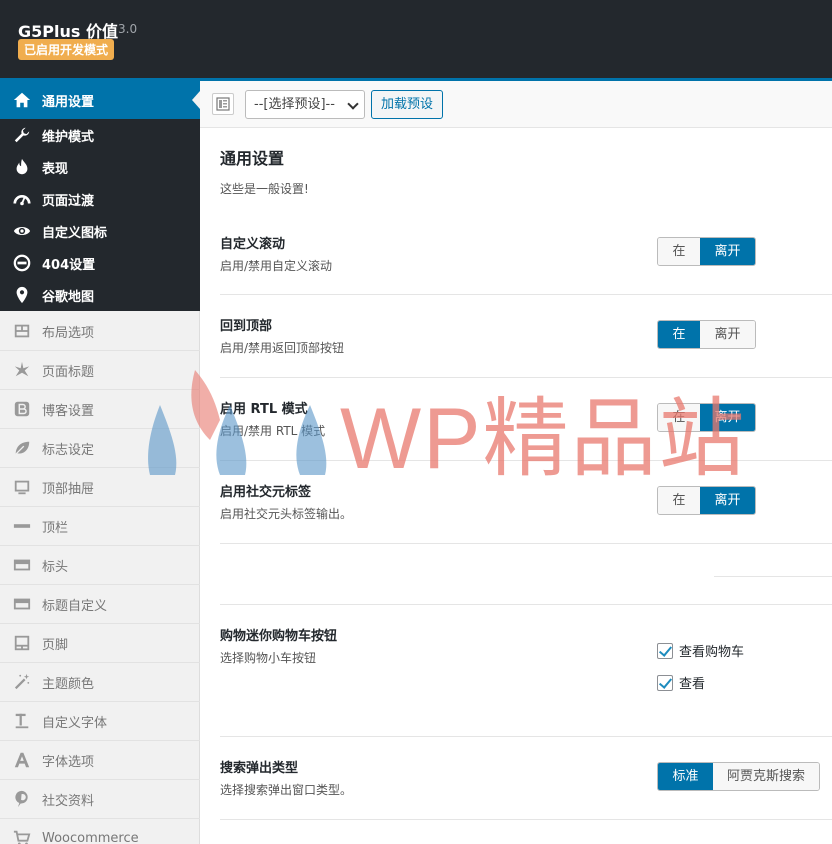 This screenshot has width=832, height=844. Describe the element at coordinates (22, 263) in the screenshot. I see `minus-circle-icon` at that location.